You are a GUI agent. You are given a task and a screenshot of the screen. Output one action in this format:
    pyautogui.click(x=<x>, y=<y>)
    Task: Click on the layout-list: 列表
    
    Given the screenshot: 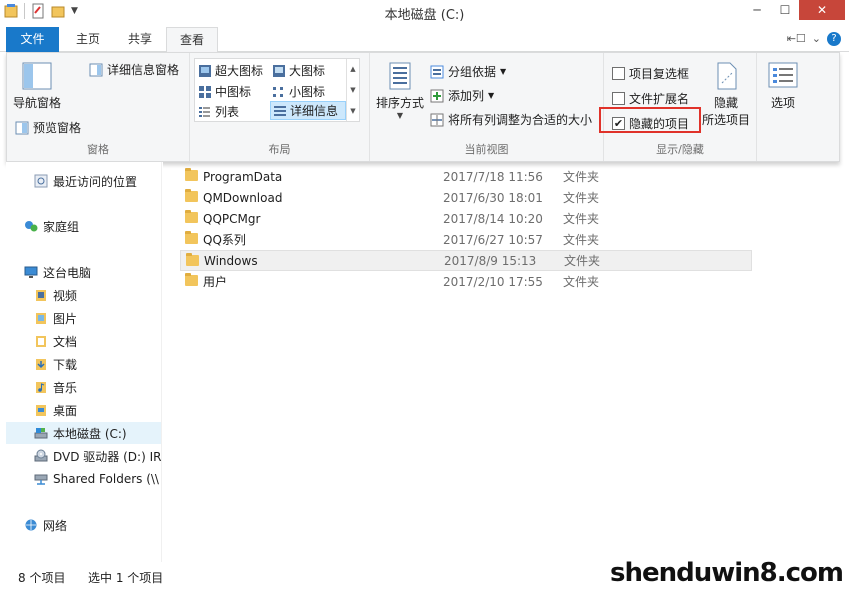 What is the action you would take?
    pyautogui.click(x=218, y=111)
    